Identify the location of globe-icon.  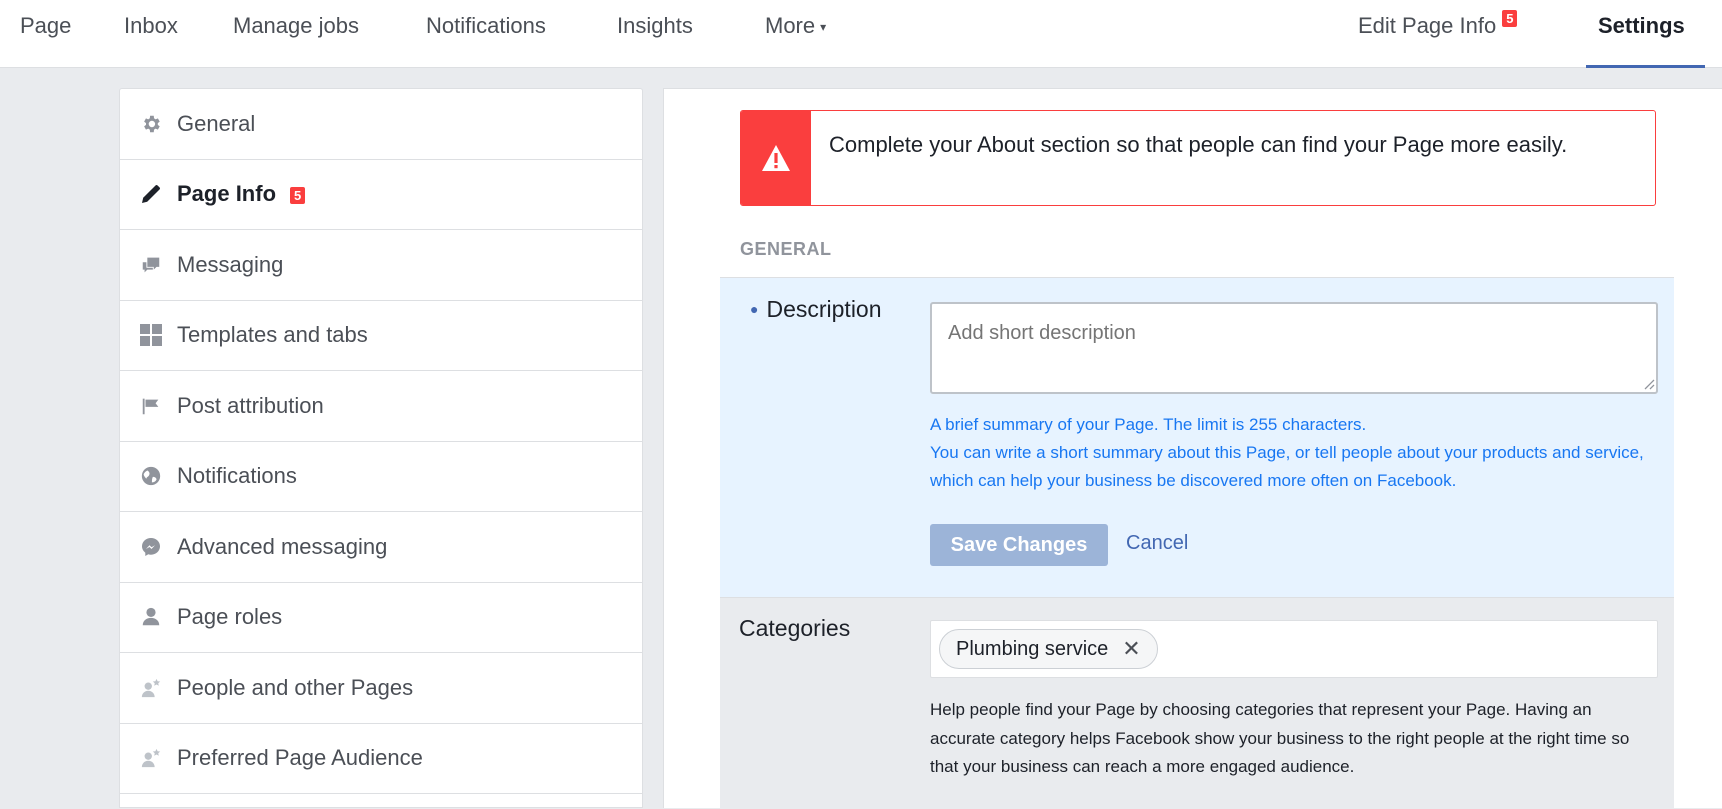
(151, 476).